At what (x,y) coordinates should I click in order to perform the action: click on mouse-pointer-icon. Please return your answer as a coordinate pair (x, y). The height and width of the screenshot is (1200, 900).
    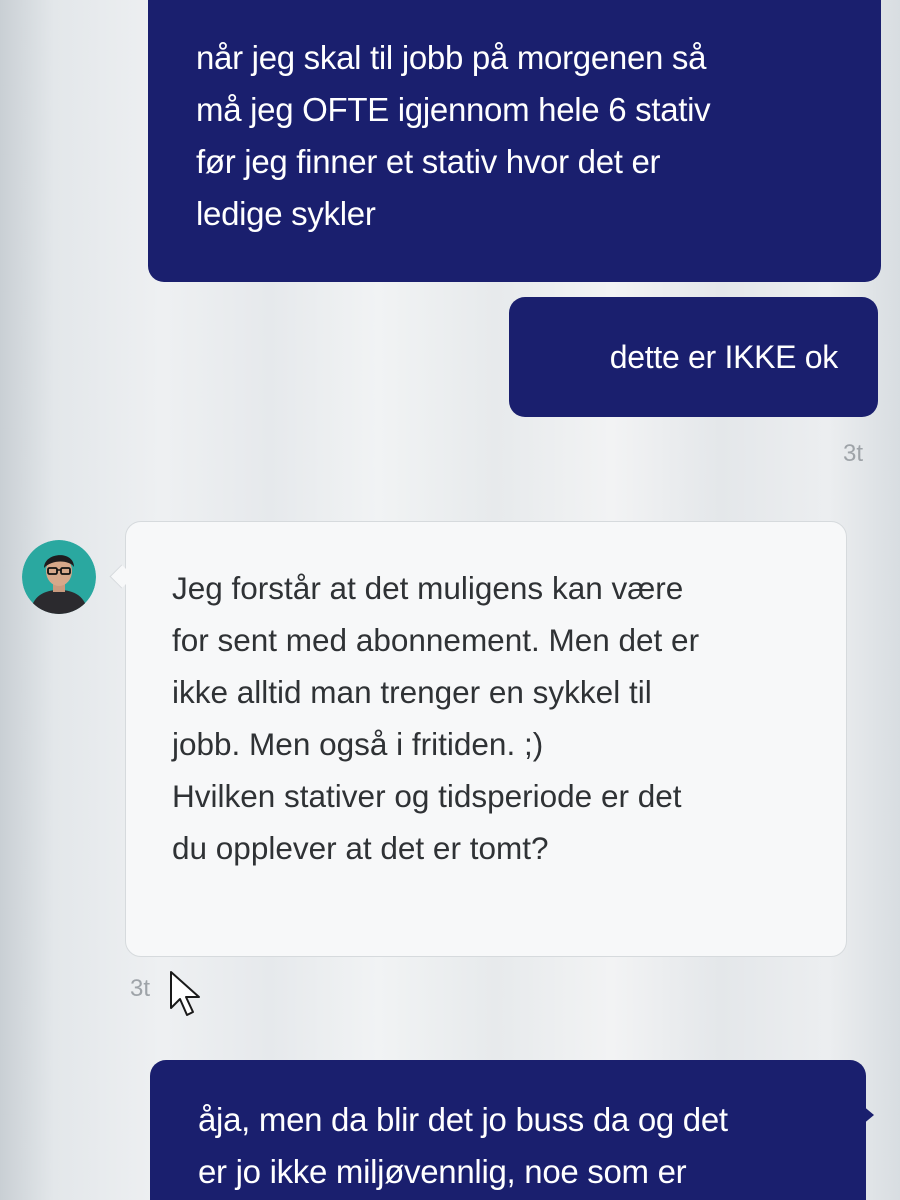
    Looking at the image, I should click on (188, 996).